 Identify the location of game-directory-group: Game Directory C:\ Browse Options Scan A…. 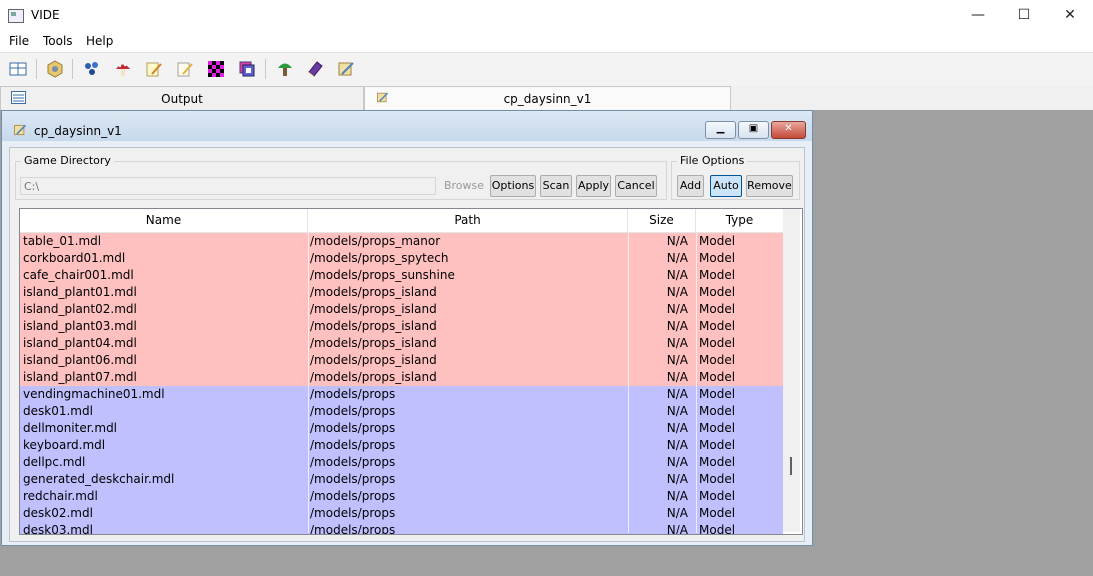
(341, 177).